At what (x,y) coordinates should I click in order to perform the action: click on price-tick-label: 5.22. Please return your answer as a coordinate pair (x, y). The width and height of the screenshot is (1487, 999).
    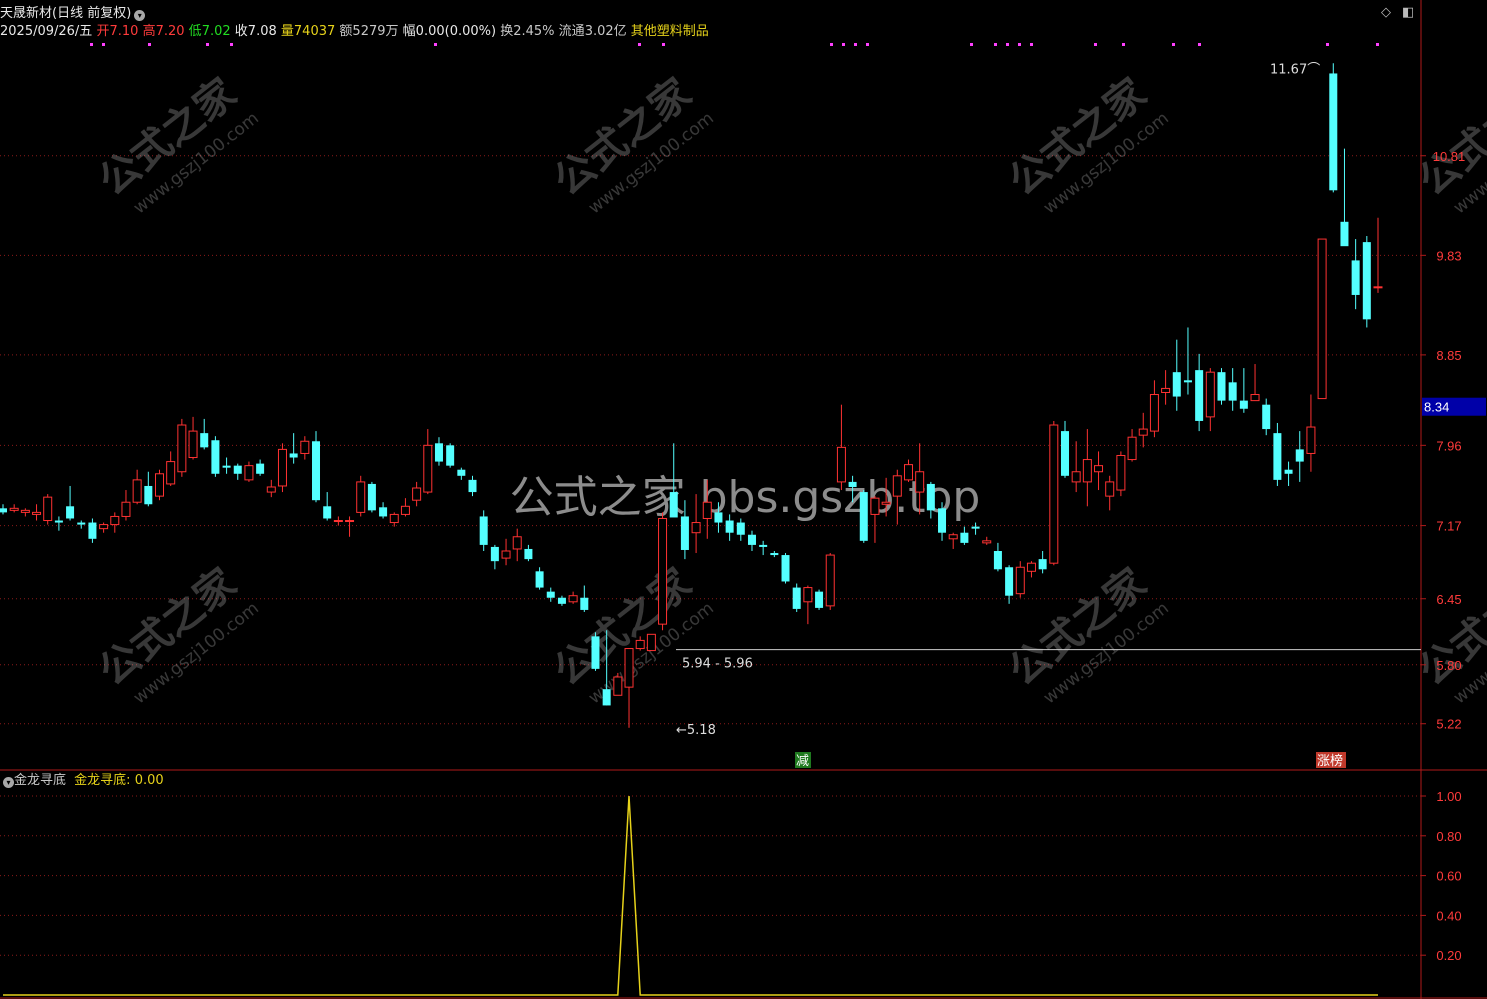
    Looking at the image, I should click on (1448, 724).